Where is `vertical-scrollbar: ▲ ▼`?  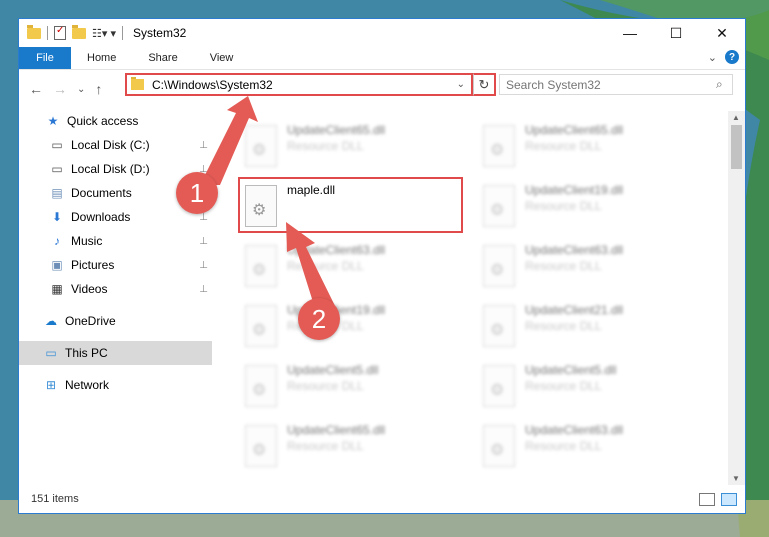
vertical-scrollbar: ▲ ▼ is located at coordinates (736, 298).